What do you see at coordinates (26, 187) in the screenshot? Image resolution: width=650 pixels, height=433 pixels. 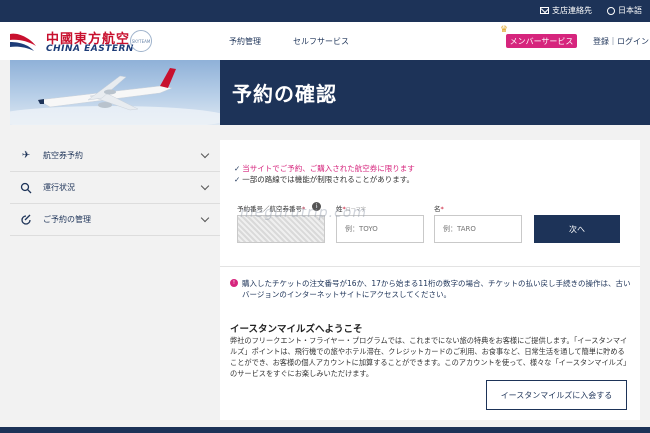 I see `search-icon` at bounding box center [26, 187].